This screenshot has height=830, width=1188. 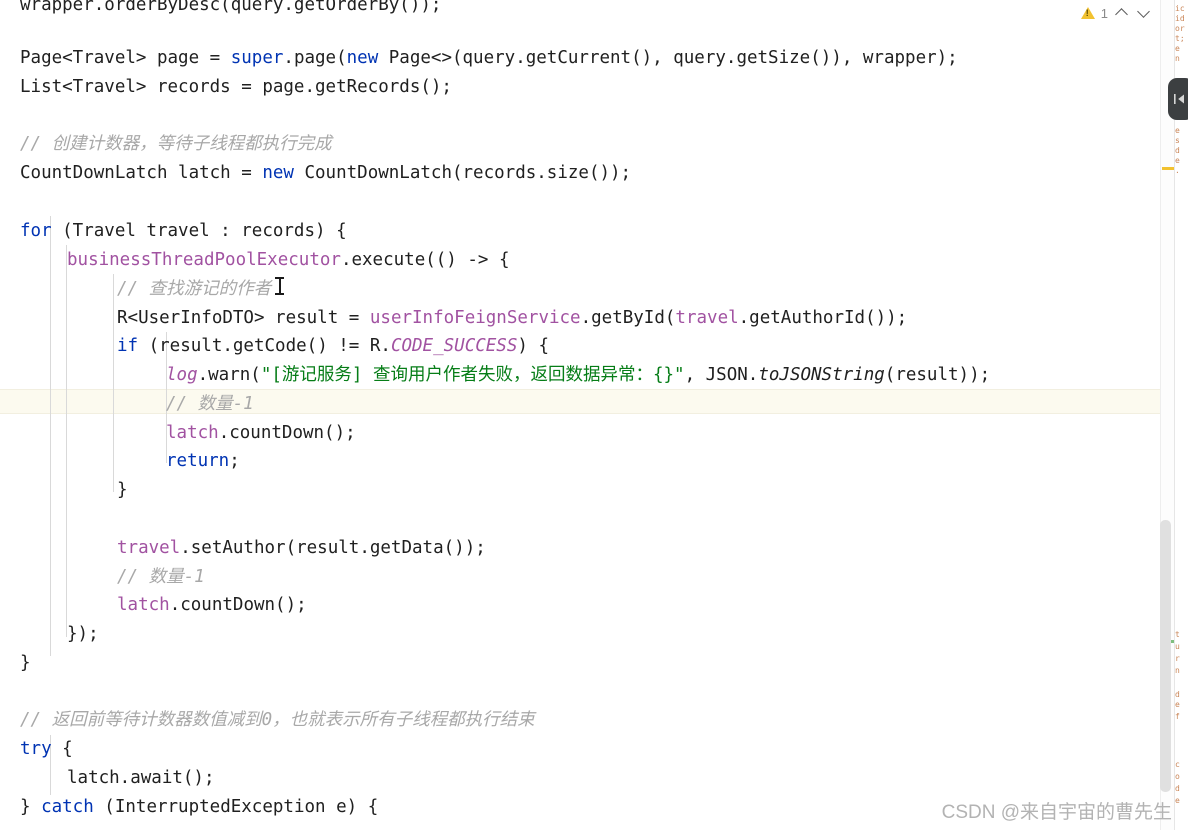 I want to click on code-line: wrapper.orderByDesc(query.getOrderBy());, so click(x=230, y=10).